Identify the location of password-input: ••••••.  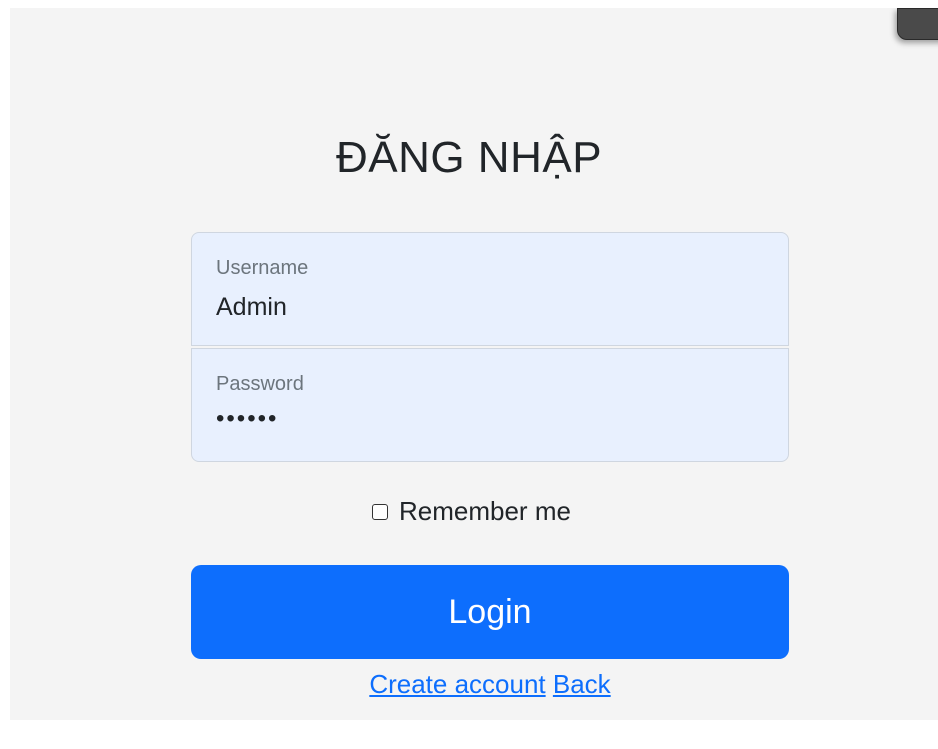
(486, 419).